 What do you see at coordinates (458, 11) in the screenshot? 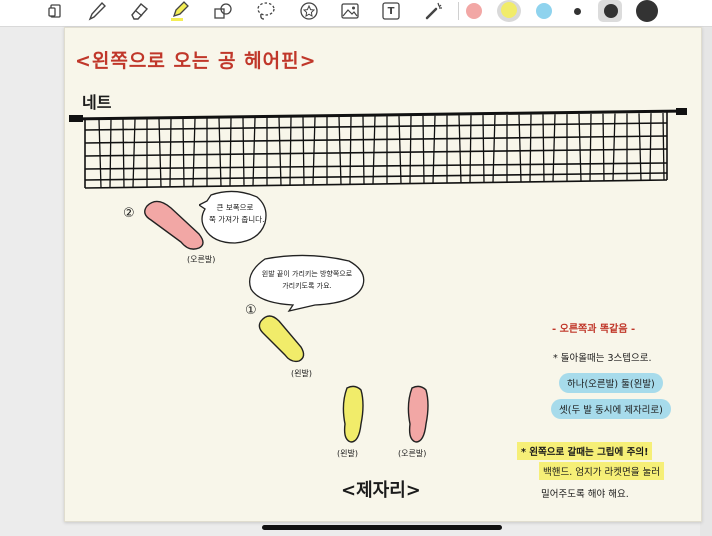
I see `toolbar-divider` at bounding box center [458, 11].